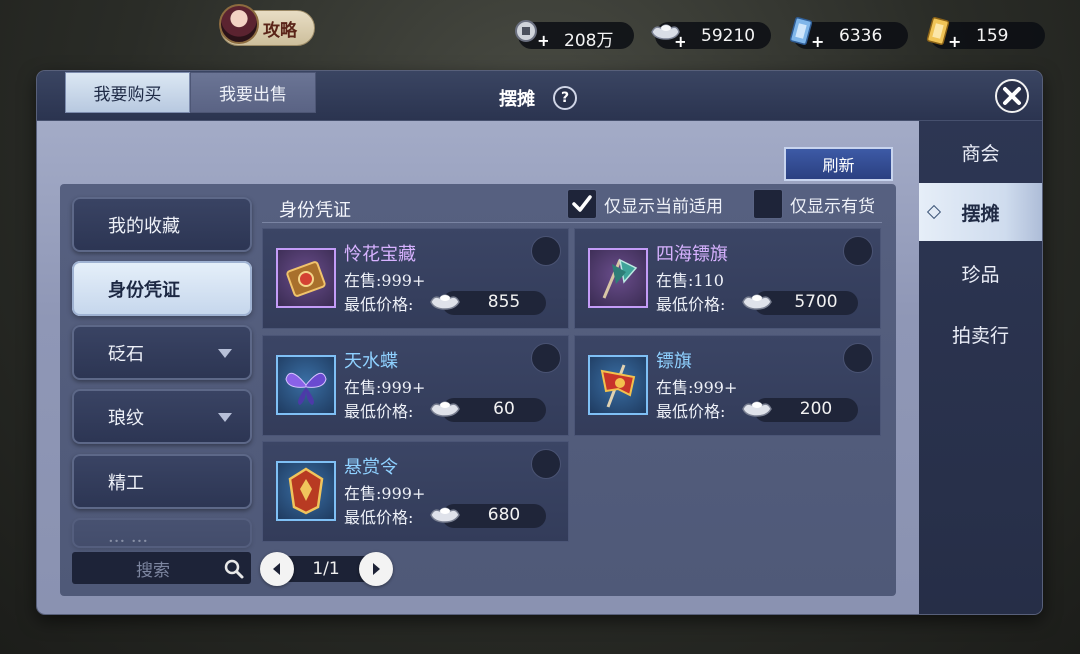  I want to click on currency-silver: + 59210, so click(711, 36).